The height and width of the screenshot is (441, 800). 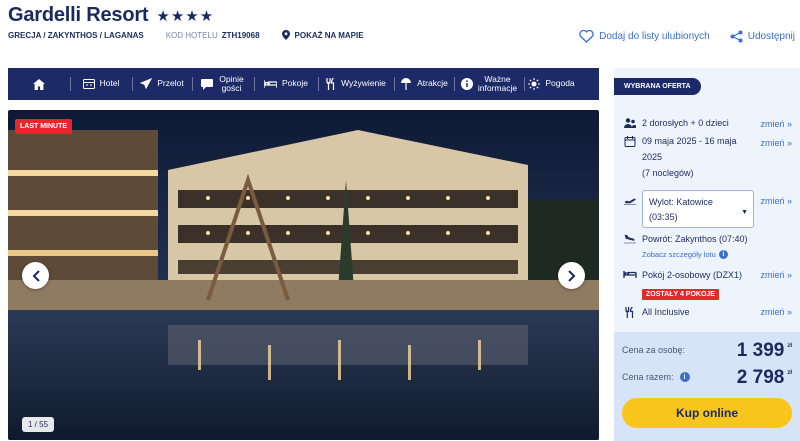 I want to click on nav-board-label: Wyżywienie, so click(x=363, y=83).